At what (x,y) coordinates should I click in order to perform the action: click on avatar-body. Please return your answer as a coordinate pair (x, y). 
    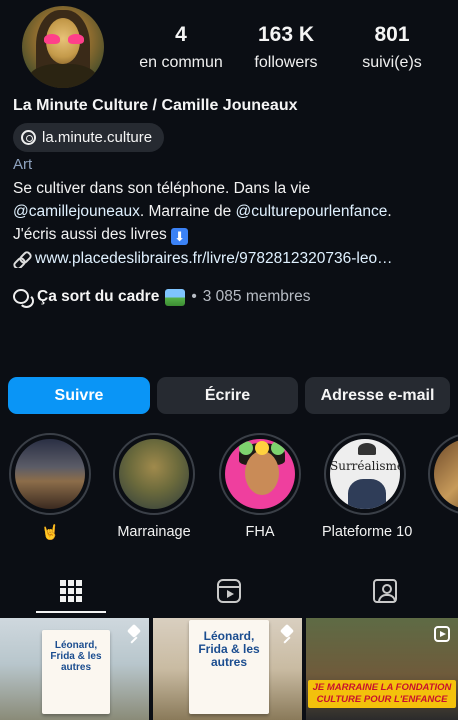
    Looking at the image, I should click on (63, 76).